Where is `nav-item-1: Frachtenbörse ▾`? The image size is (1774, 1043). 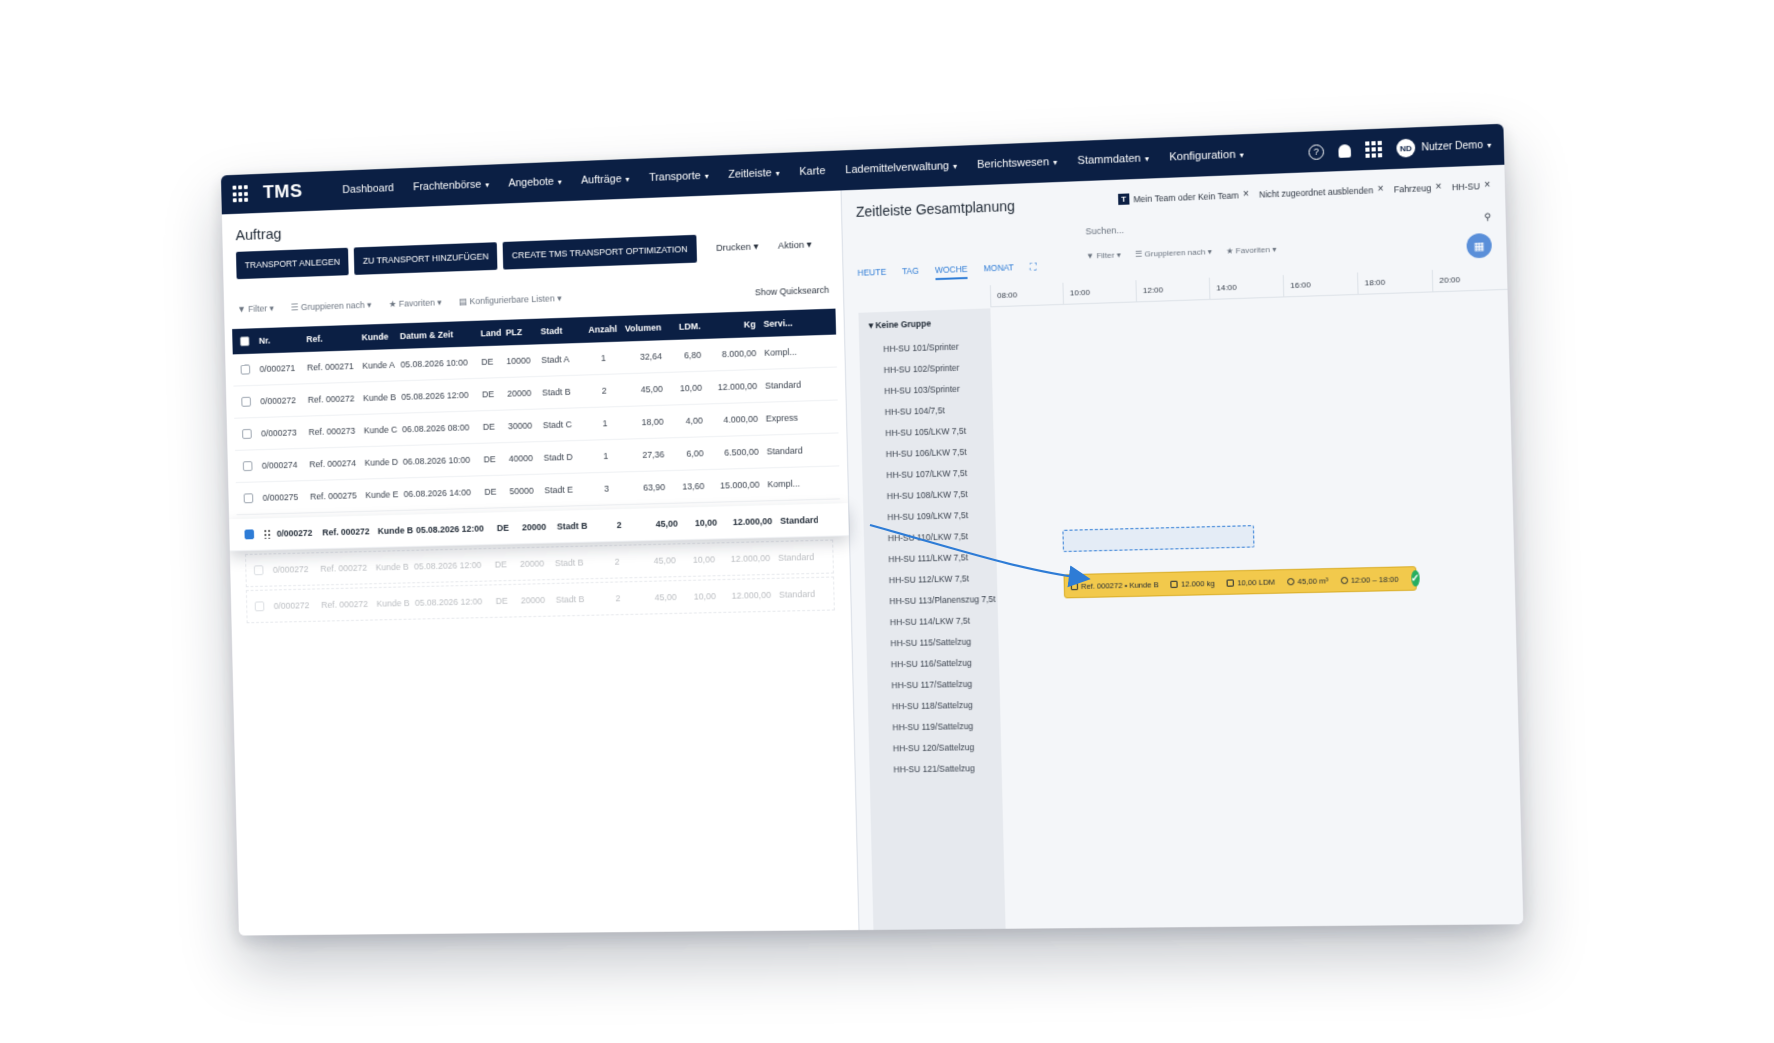
nav-item-1: Frachtenbörse ▾ is located at coordinates (451, 185).